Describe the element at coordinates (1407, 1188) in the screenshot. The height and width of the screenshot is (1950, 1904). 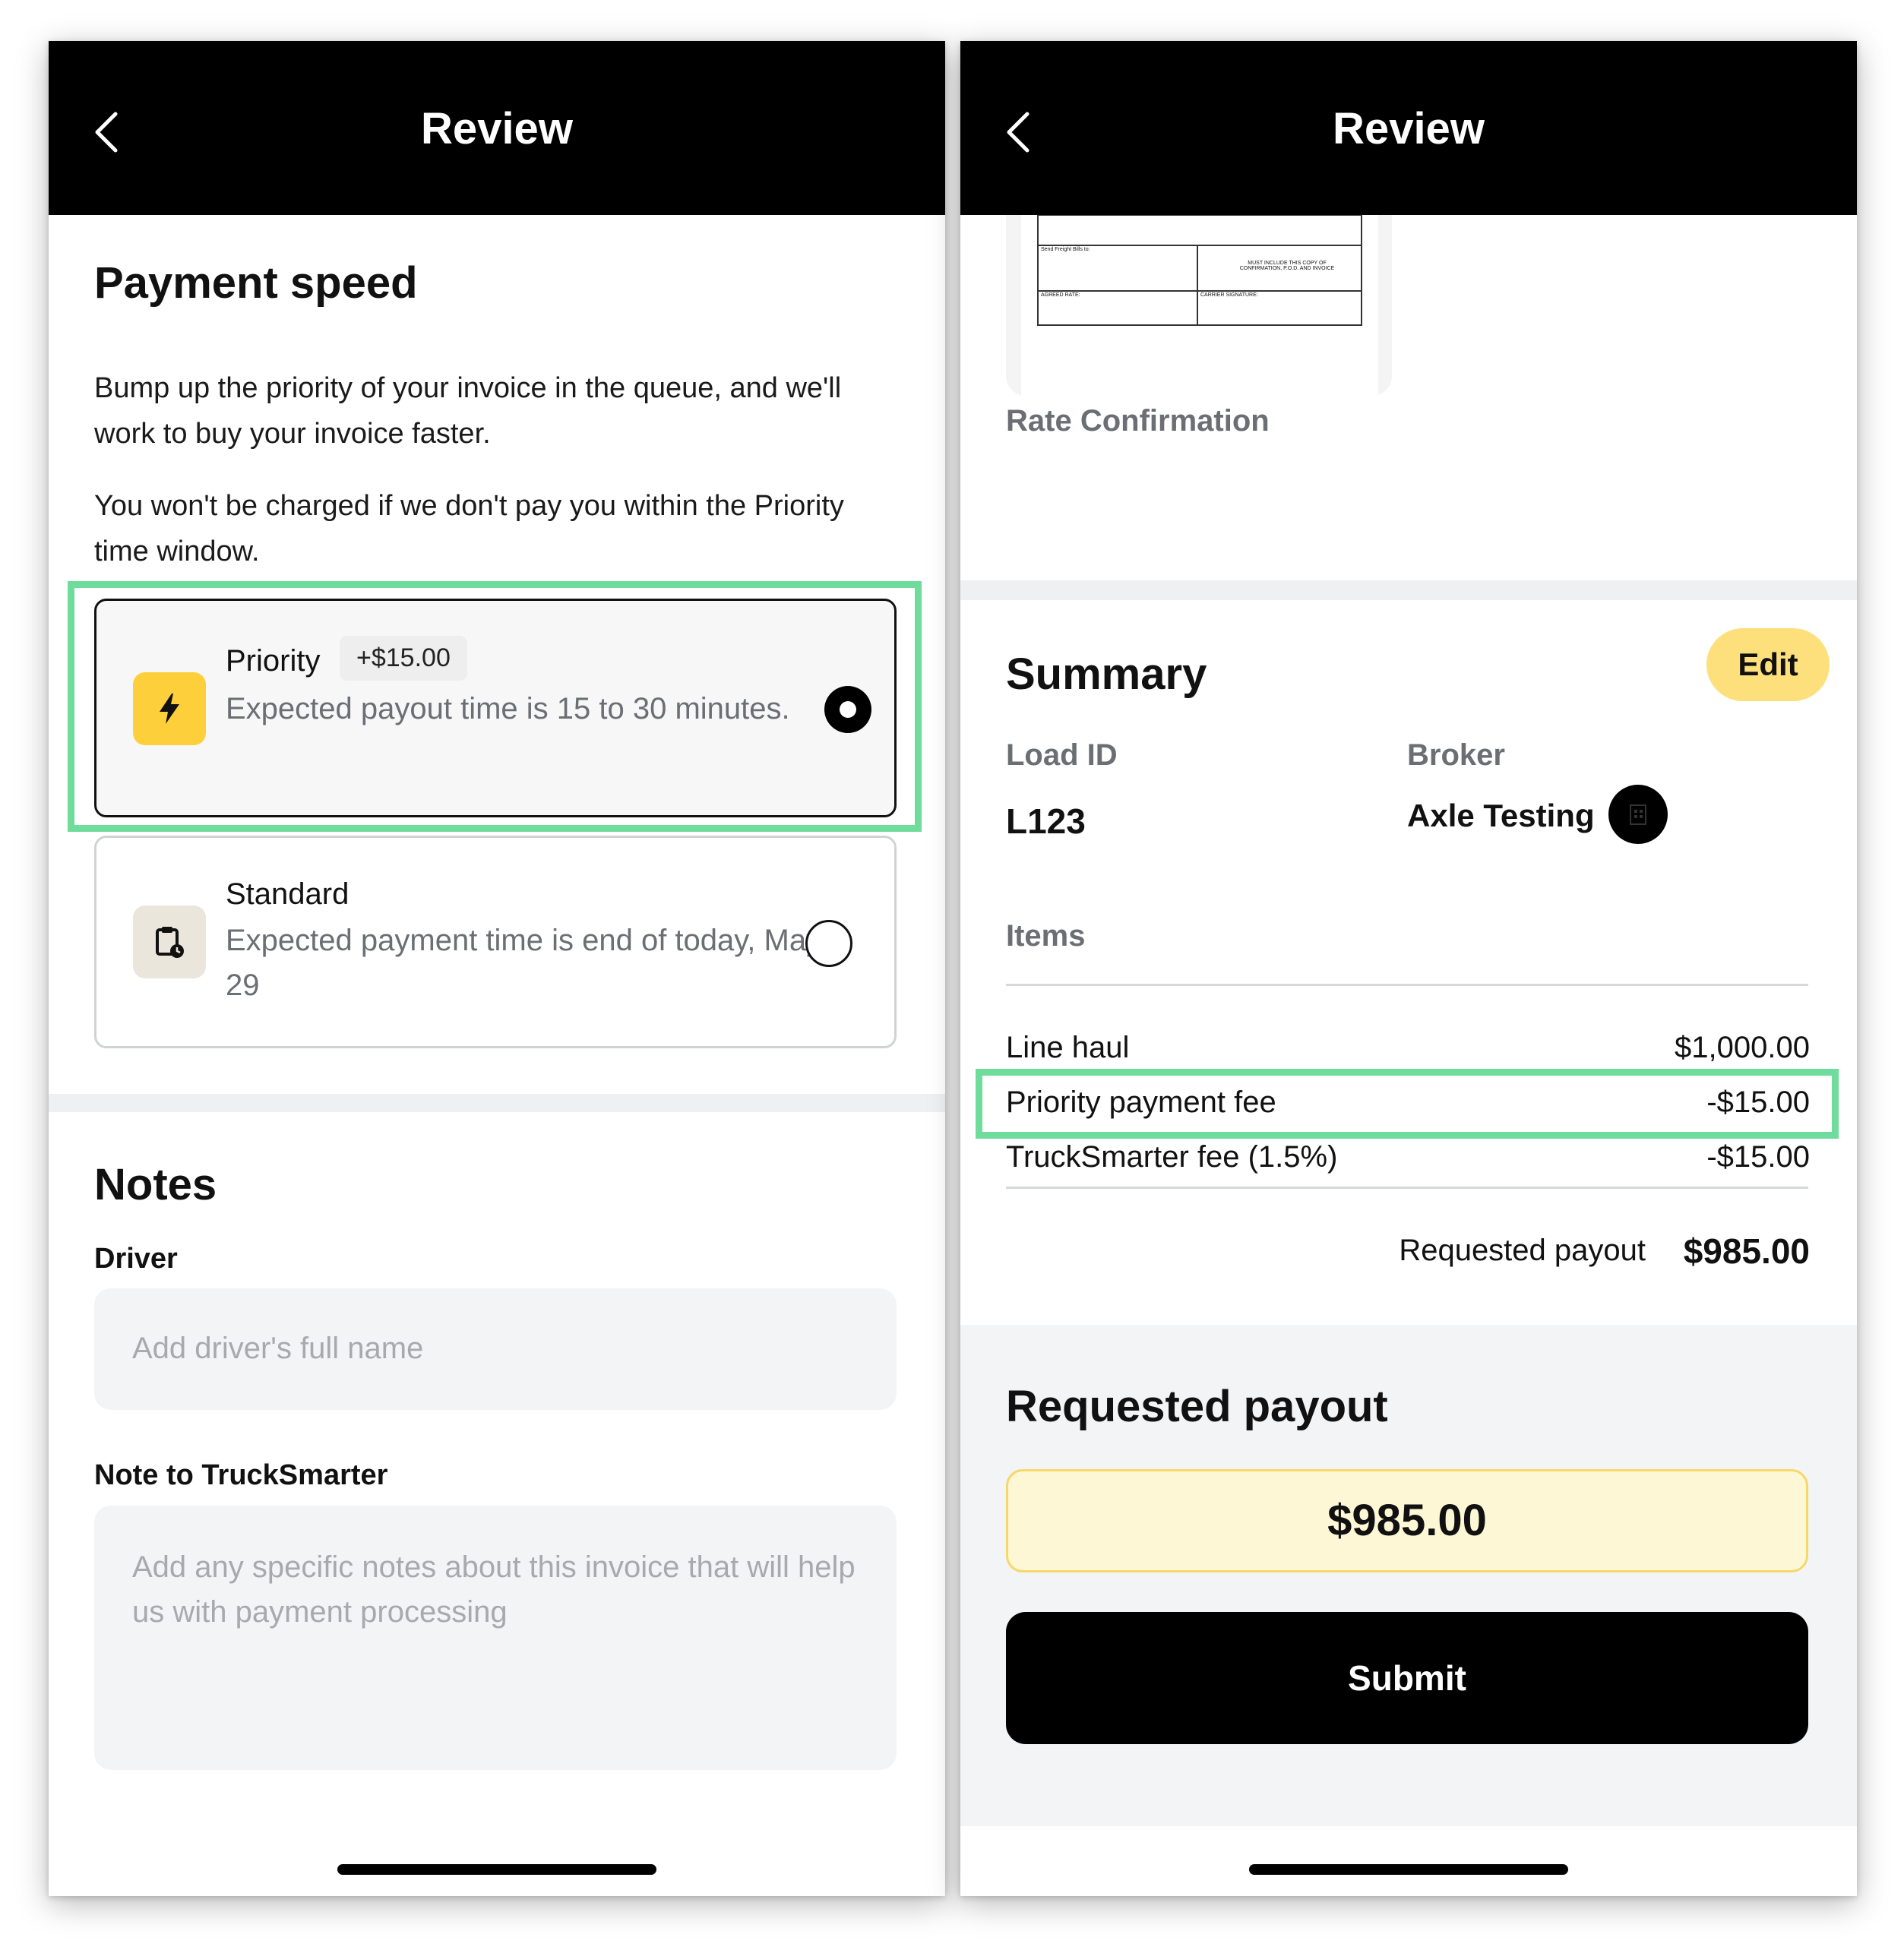
I see `items-bottom-rule` at that location.